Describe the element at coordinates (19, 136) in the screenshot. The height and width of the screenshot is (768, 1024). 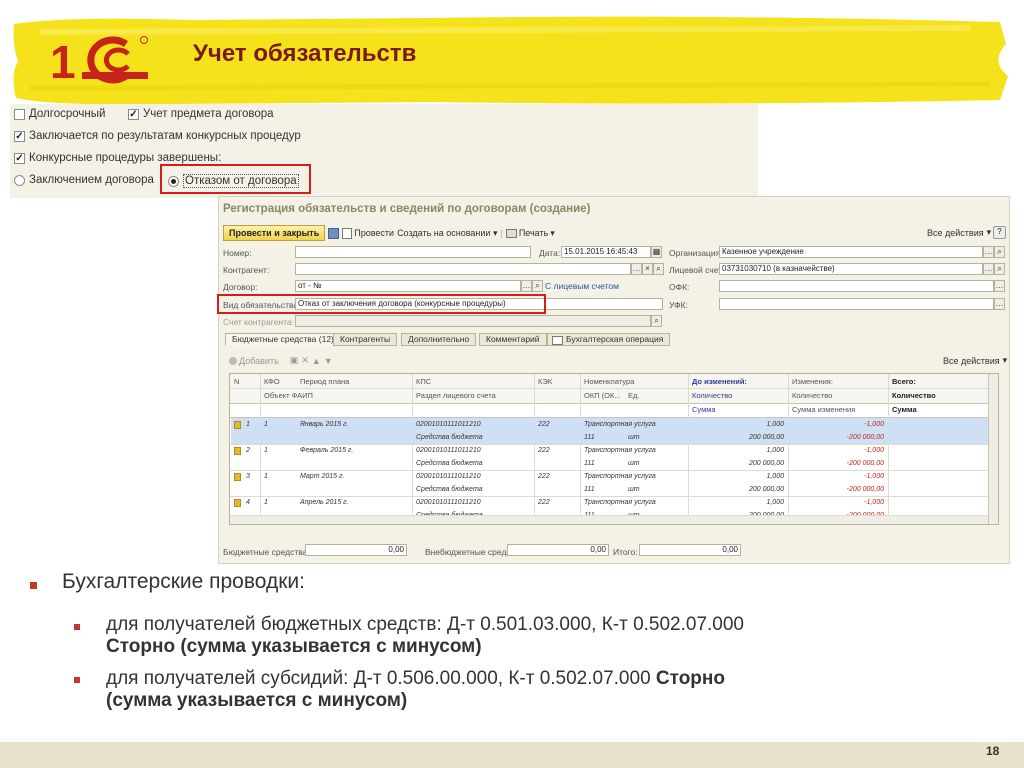
I see `tender-checkbox: ✓` at that location.